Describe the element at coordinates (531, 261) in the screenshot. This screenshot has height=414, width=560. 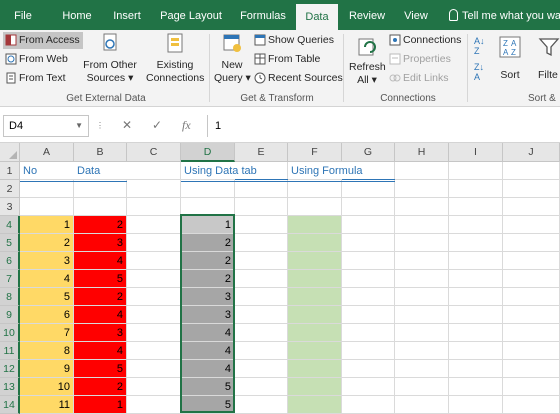
I see `cell-j6` at that location.